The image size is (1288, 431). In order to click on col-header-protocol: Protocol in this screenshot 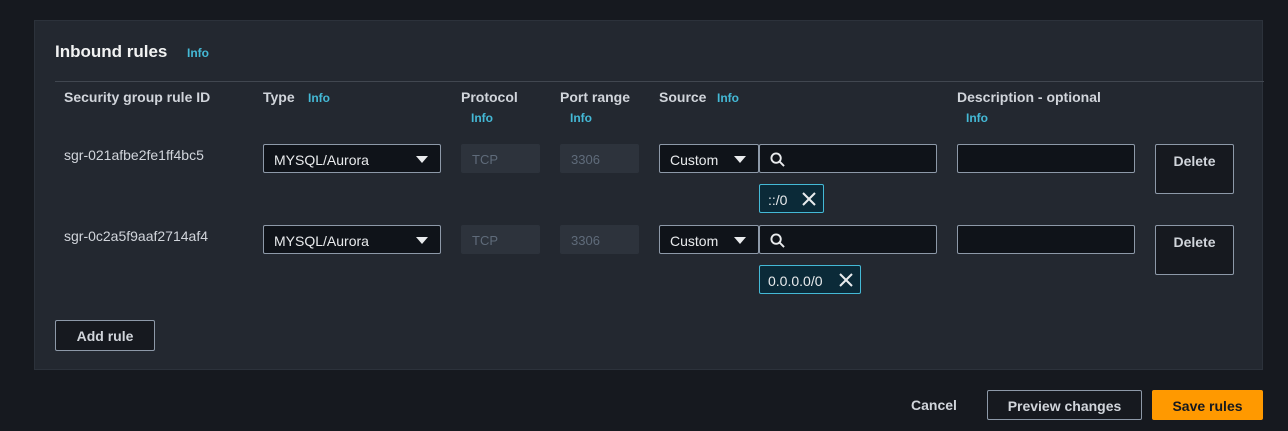, I will do `click(489, 97)`.